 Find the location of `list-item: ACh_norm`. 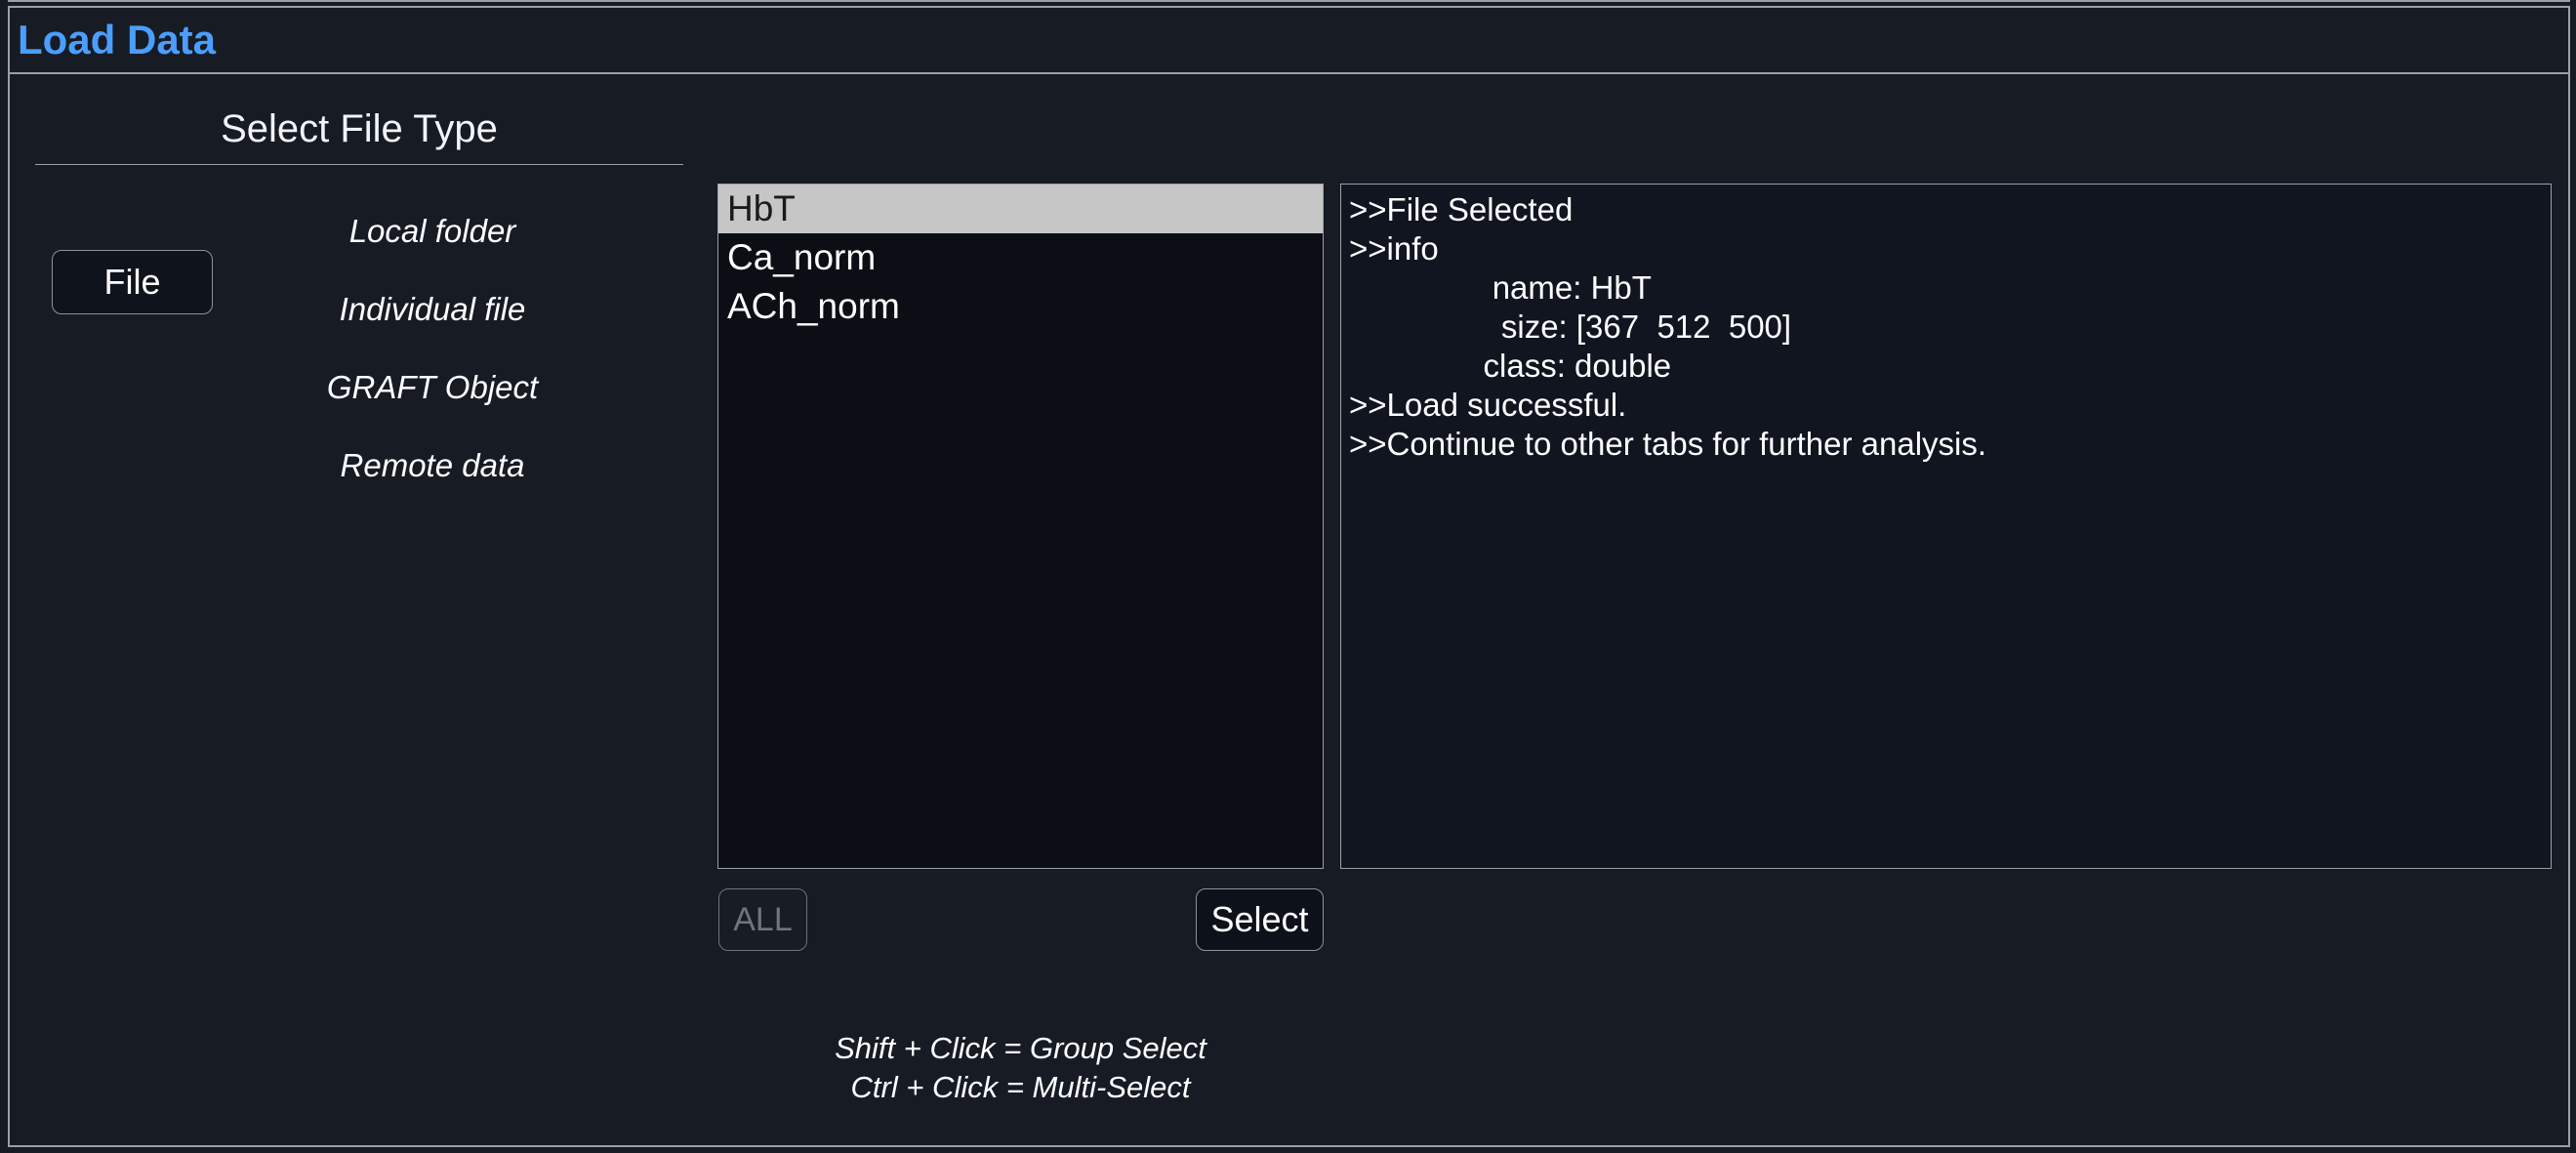

list-item: ACh_norm is located at coordinates (1020, 306).